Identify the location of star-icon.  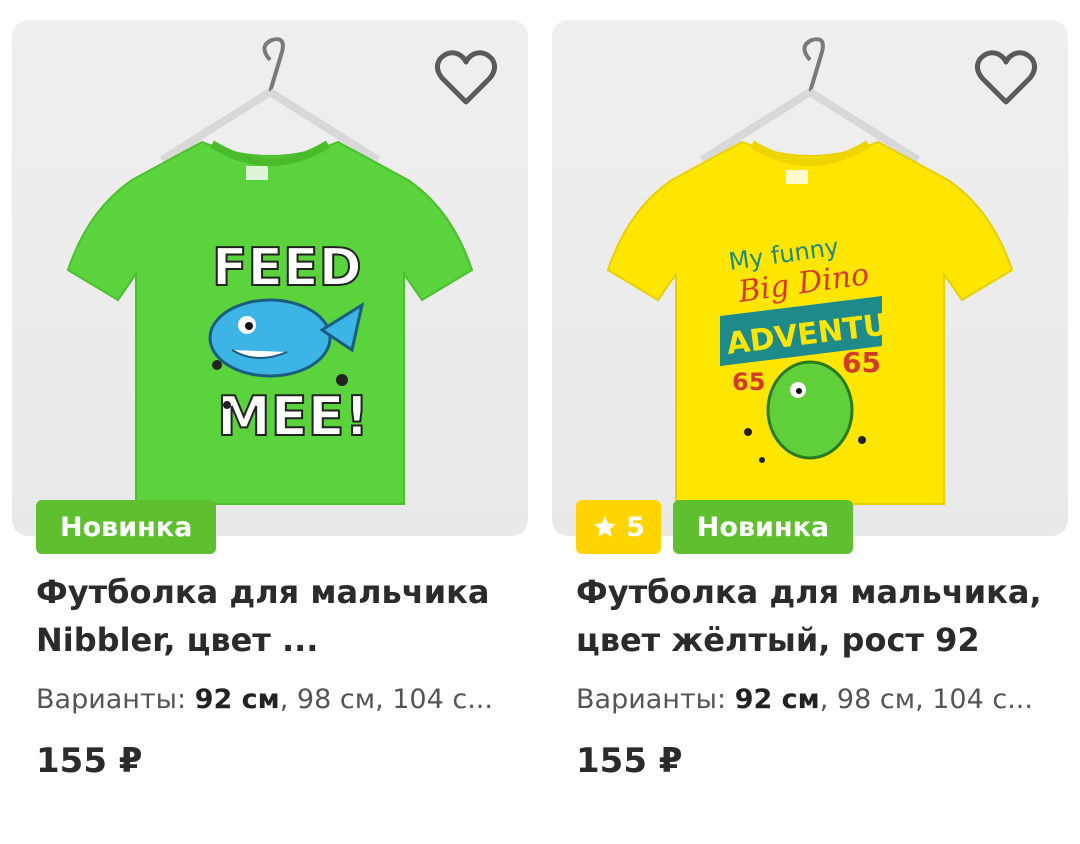
(605, 526).